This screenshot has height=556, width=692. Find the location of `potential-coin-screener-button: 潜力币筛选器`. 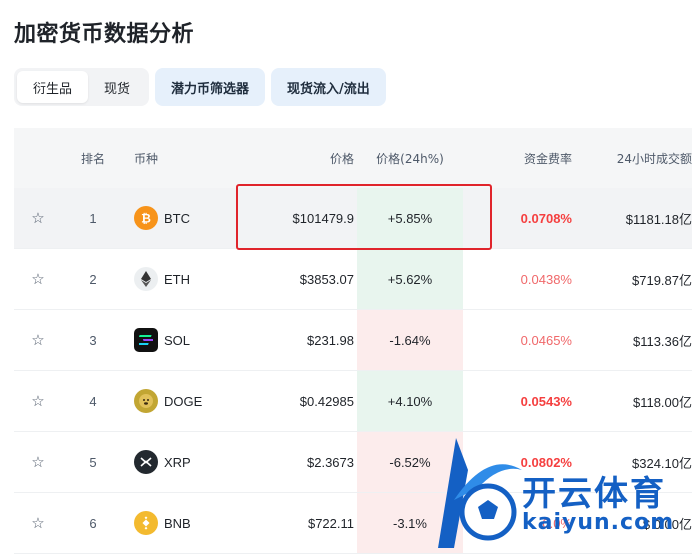

potential-coin-screener-button: 潜力币筛选器 is located at coordinates (210, 87).